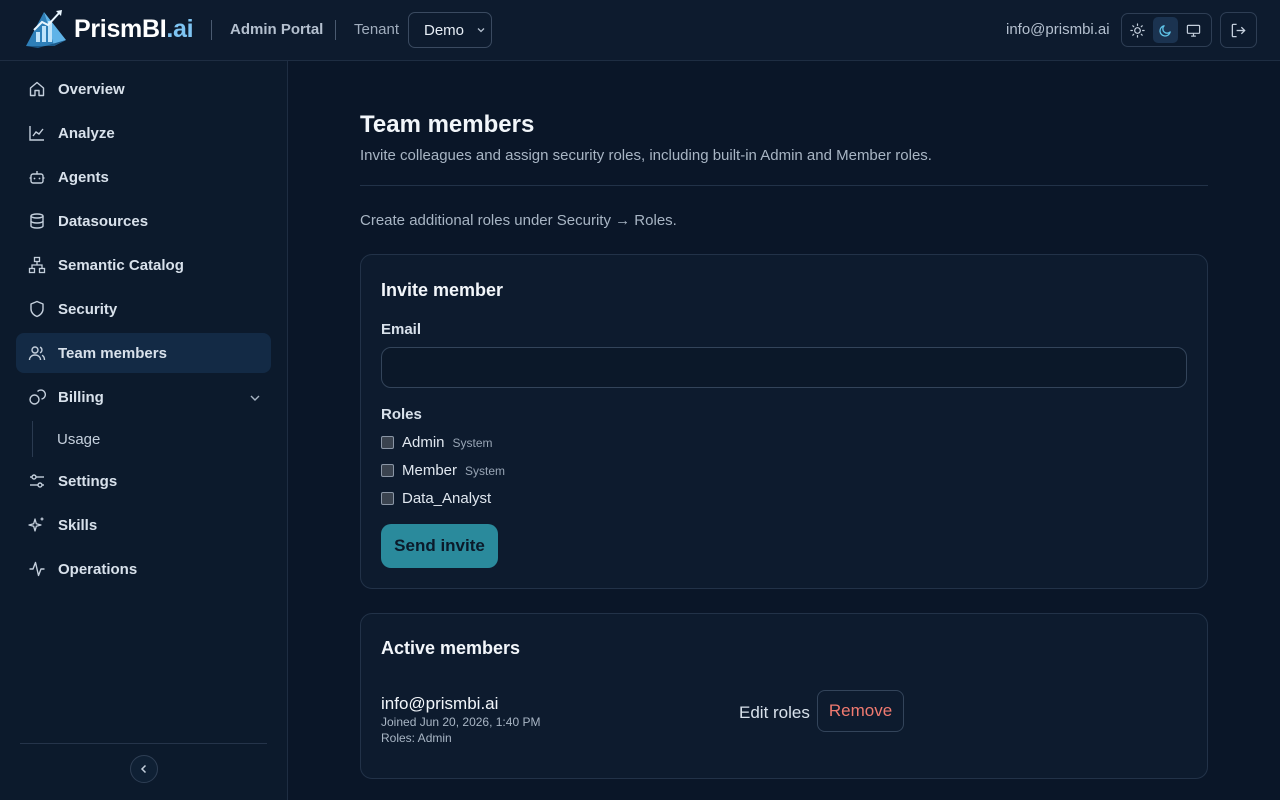 The height and width of the screenshot is (800, 1280). Describe the element at coordinates (423, 442) in the screenshot. I see `role-name: Admin` at that location.